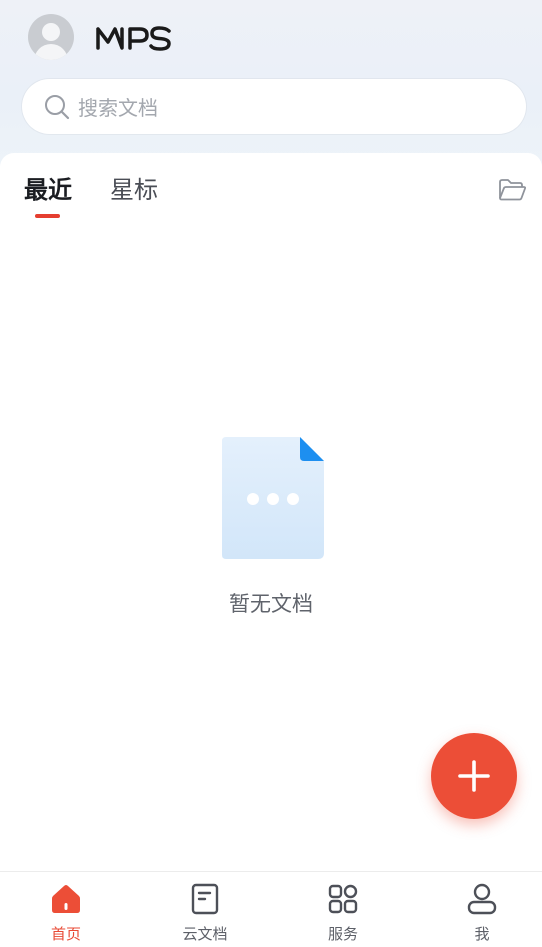 Image resolution: width=542 pixels, height=947 pixels. I want to click on bottom-navigation: 首页 云文档 服务 我, so click(271, 909).